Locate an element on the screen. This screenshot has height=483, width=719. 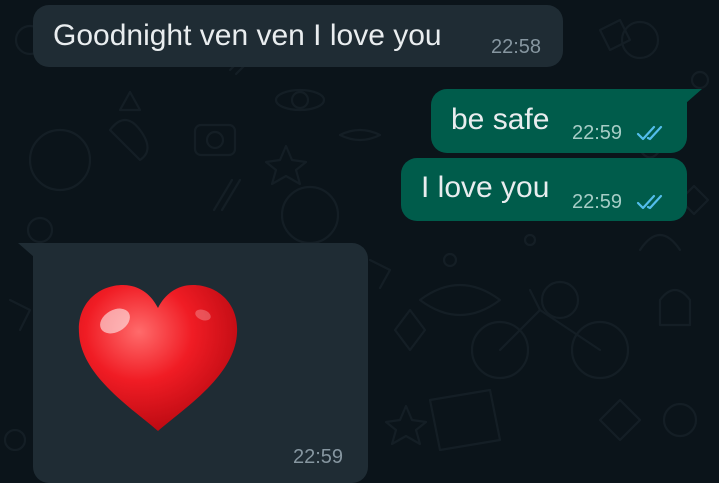
red-heart-icon is located at coordinates (158, 358).